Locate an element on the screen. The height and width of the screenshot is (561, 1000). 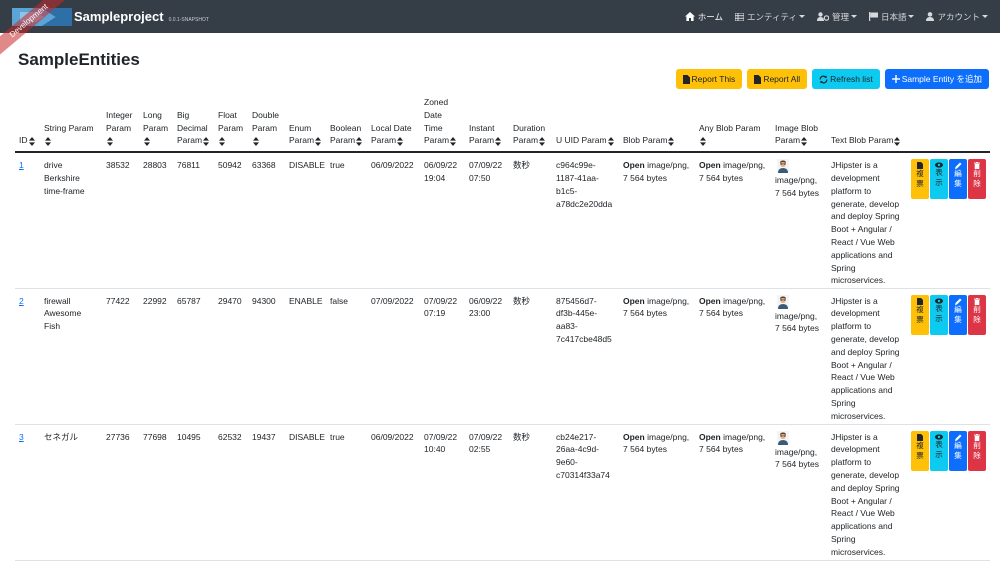
col-header: Integer Param is located at coordinates (120, 125).